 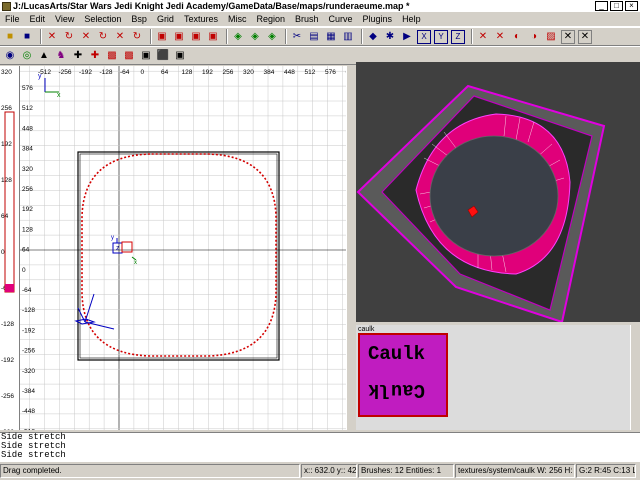 I want to click on menu-selection: Selection, so click(x=102, y=19).